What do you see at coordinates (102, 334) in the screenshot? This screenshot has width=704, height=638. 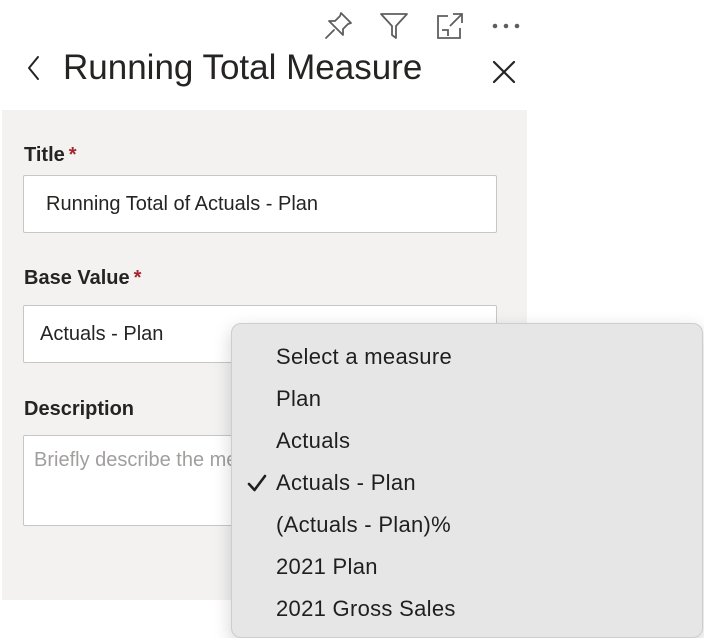 I see `base-value-selected: Actuals - Plan` at bounding box center [102, 334].